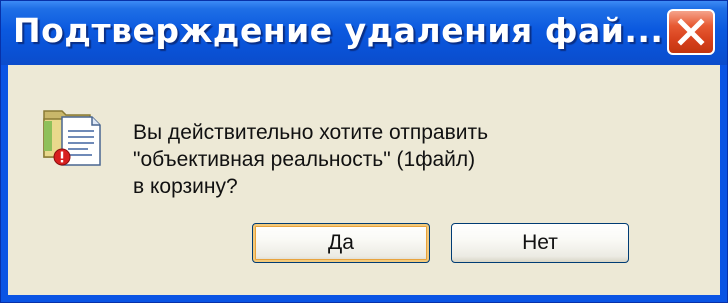 The width and height of the screenshot is (728, 303). Describe the element at coordinates (72, 138) in the screenshot. I see `recycle-file-icon` at that location.